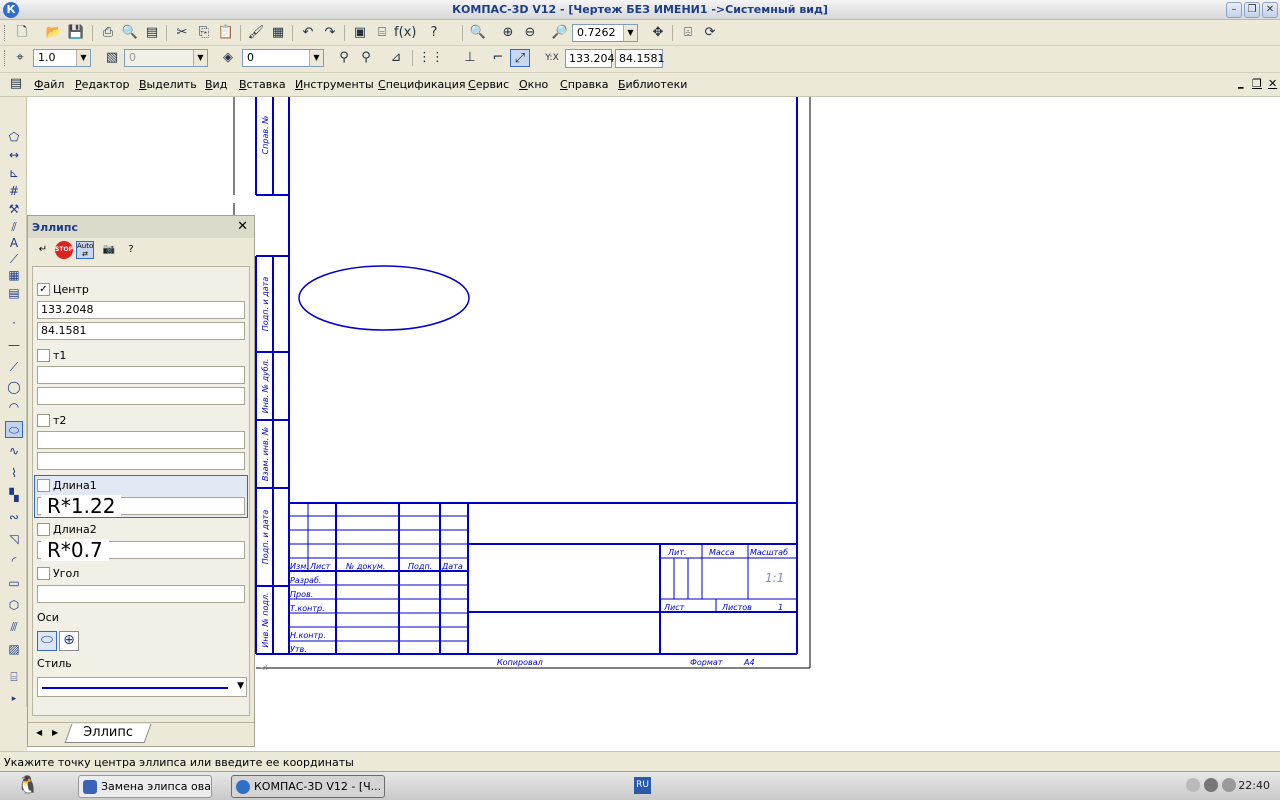  I want to click on cursor-coords-icon: ⤢, so click(520, 58).